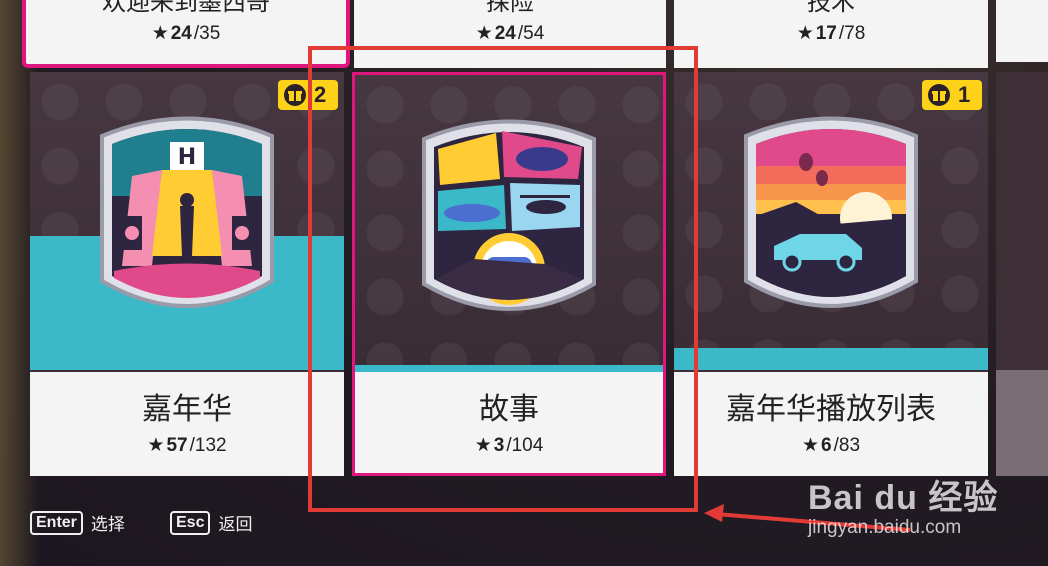 The width and height of the screenshot is (1048, 566). I want to click on category-card-welcome-mexico: 欢迎来到墨西哥 ★ 24/35, so click(186, 34).